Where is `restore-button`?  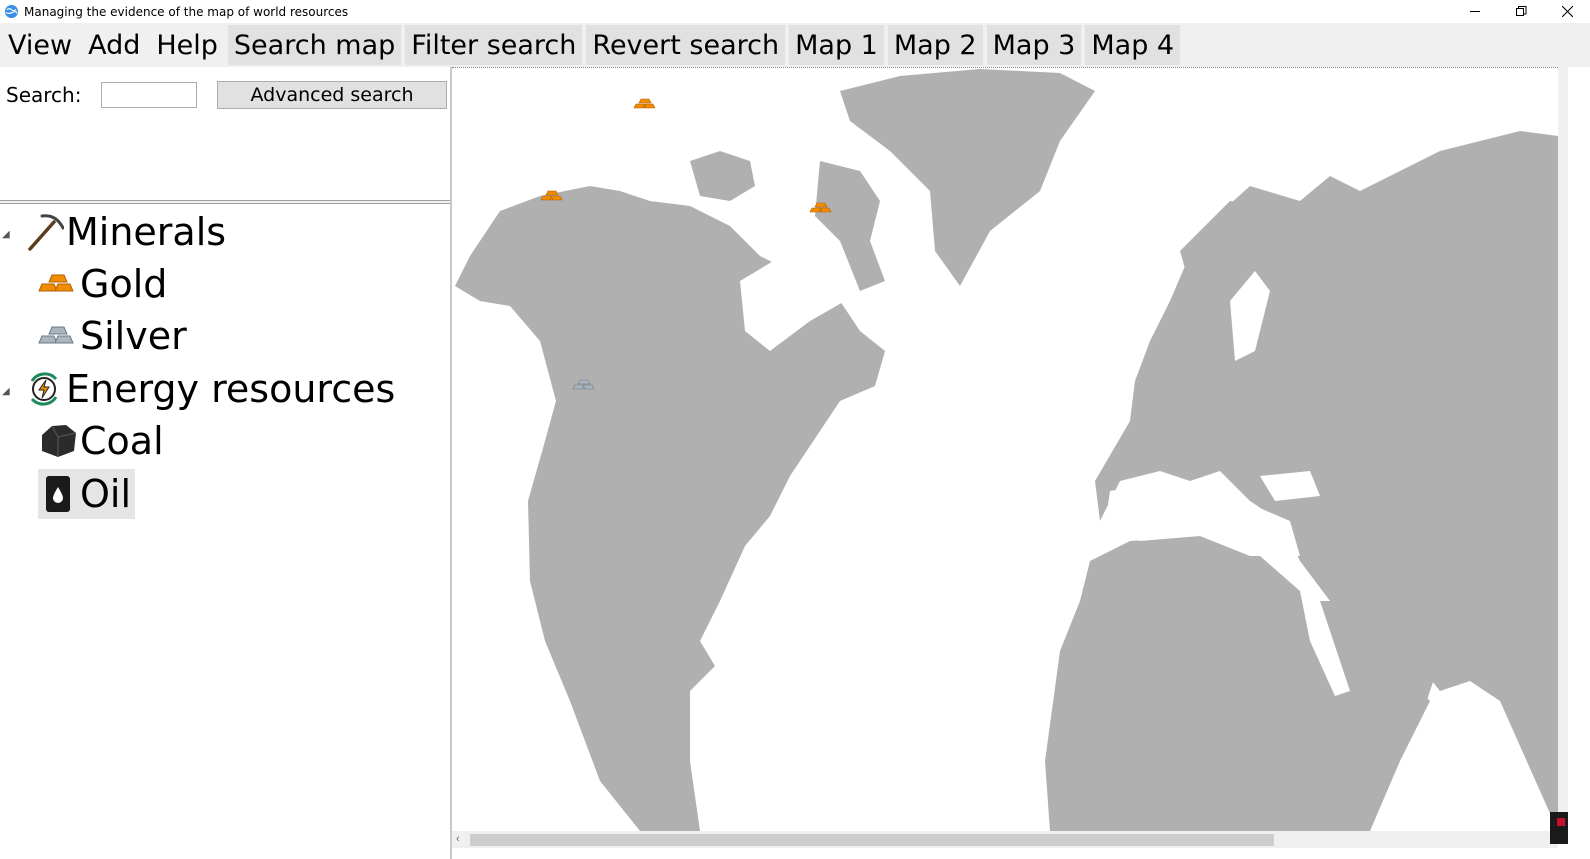 restore-button is located at coordinates (1521, 11).